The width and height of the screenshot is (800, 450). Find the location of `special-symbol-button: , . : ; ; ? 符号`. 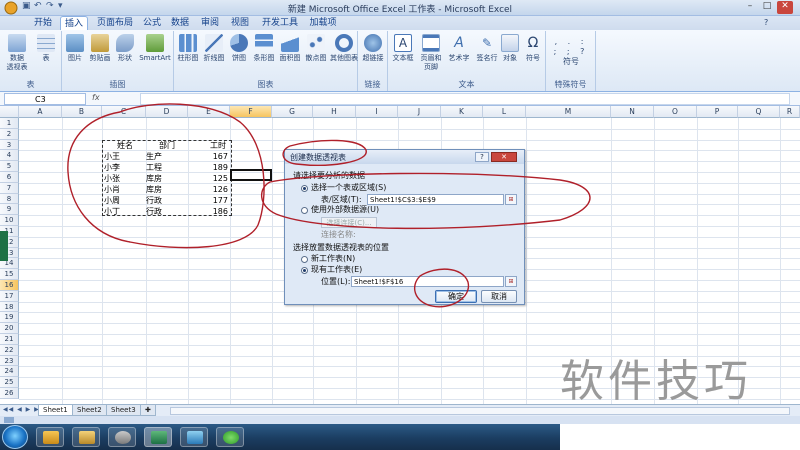

special-symbol-button: , . : ; ; ? 符号 is located at coordinates (571, 52).